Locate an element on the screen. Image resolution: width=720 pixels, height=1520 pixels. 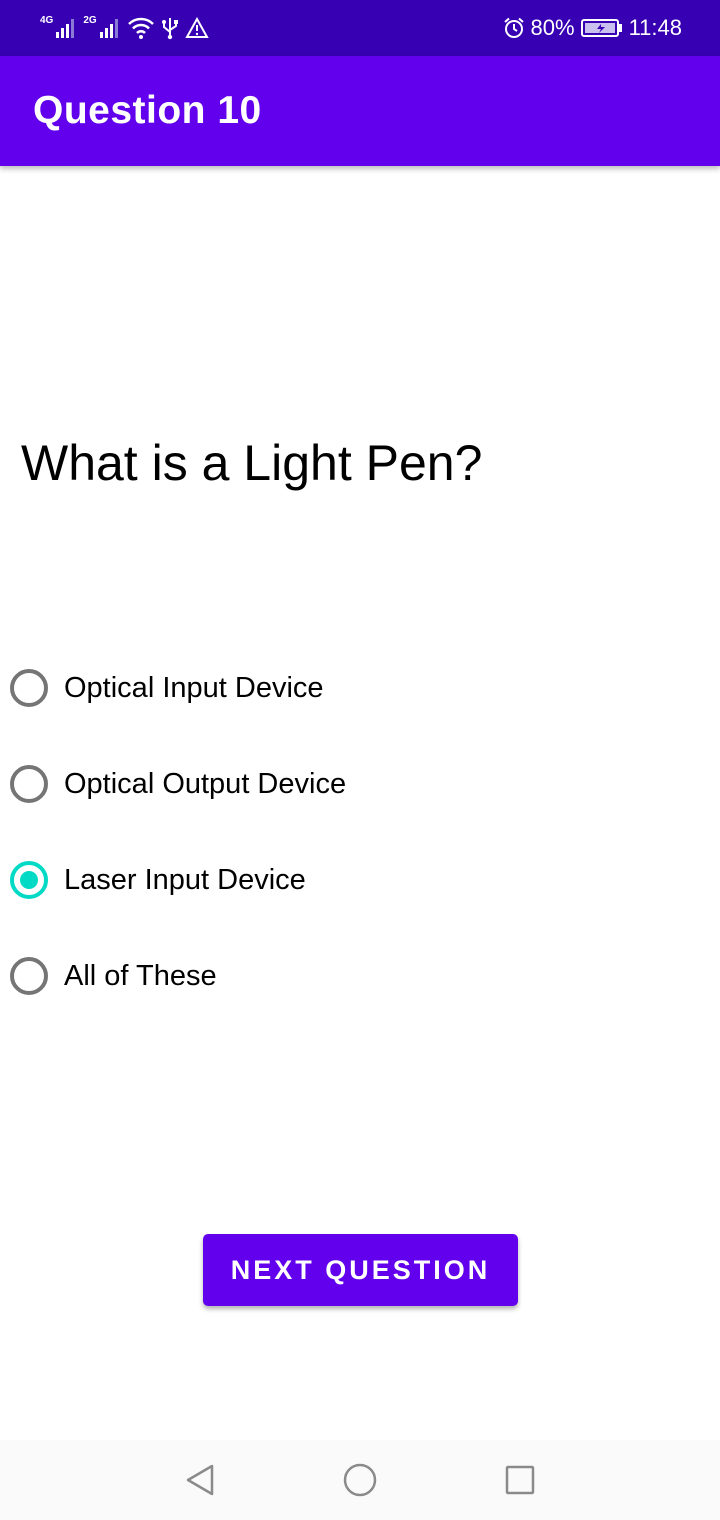
option-optical-input-device: Optical Input Device is located at coordinates (167, 688).